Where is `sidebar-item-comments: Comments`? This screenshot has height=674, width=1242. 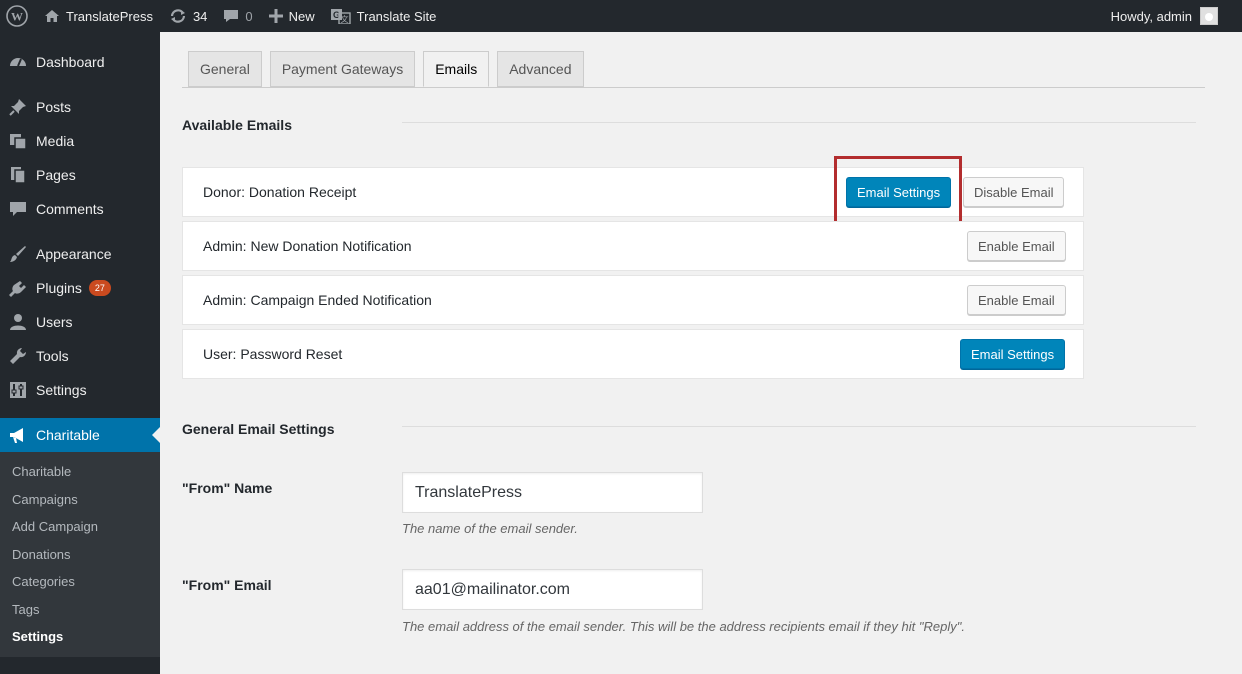 sidebar-item-comments: Comments is located at coordinates (80, 209).